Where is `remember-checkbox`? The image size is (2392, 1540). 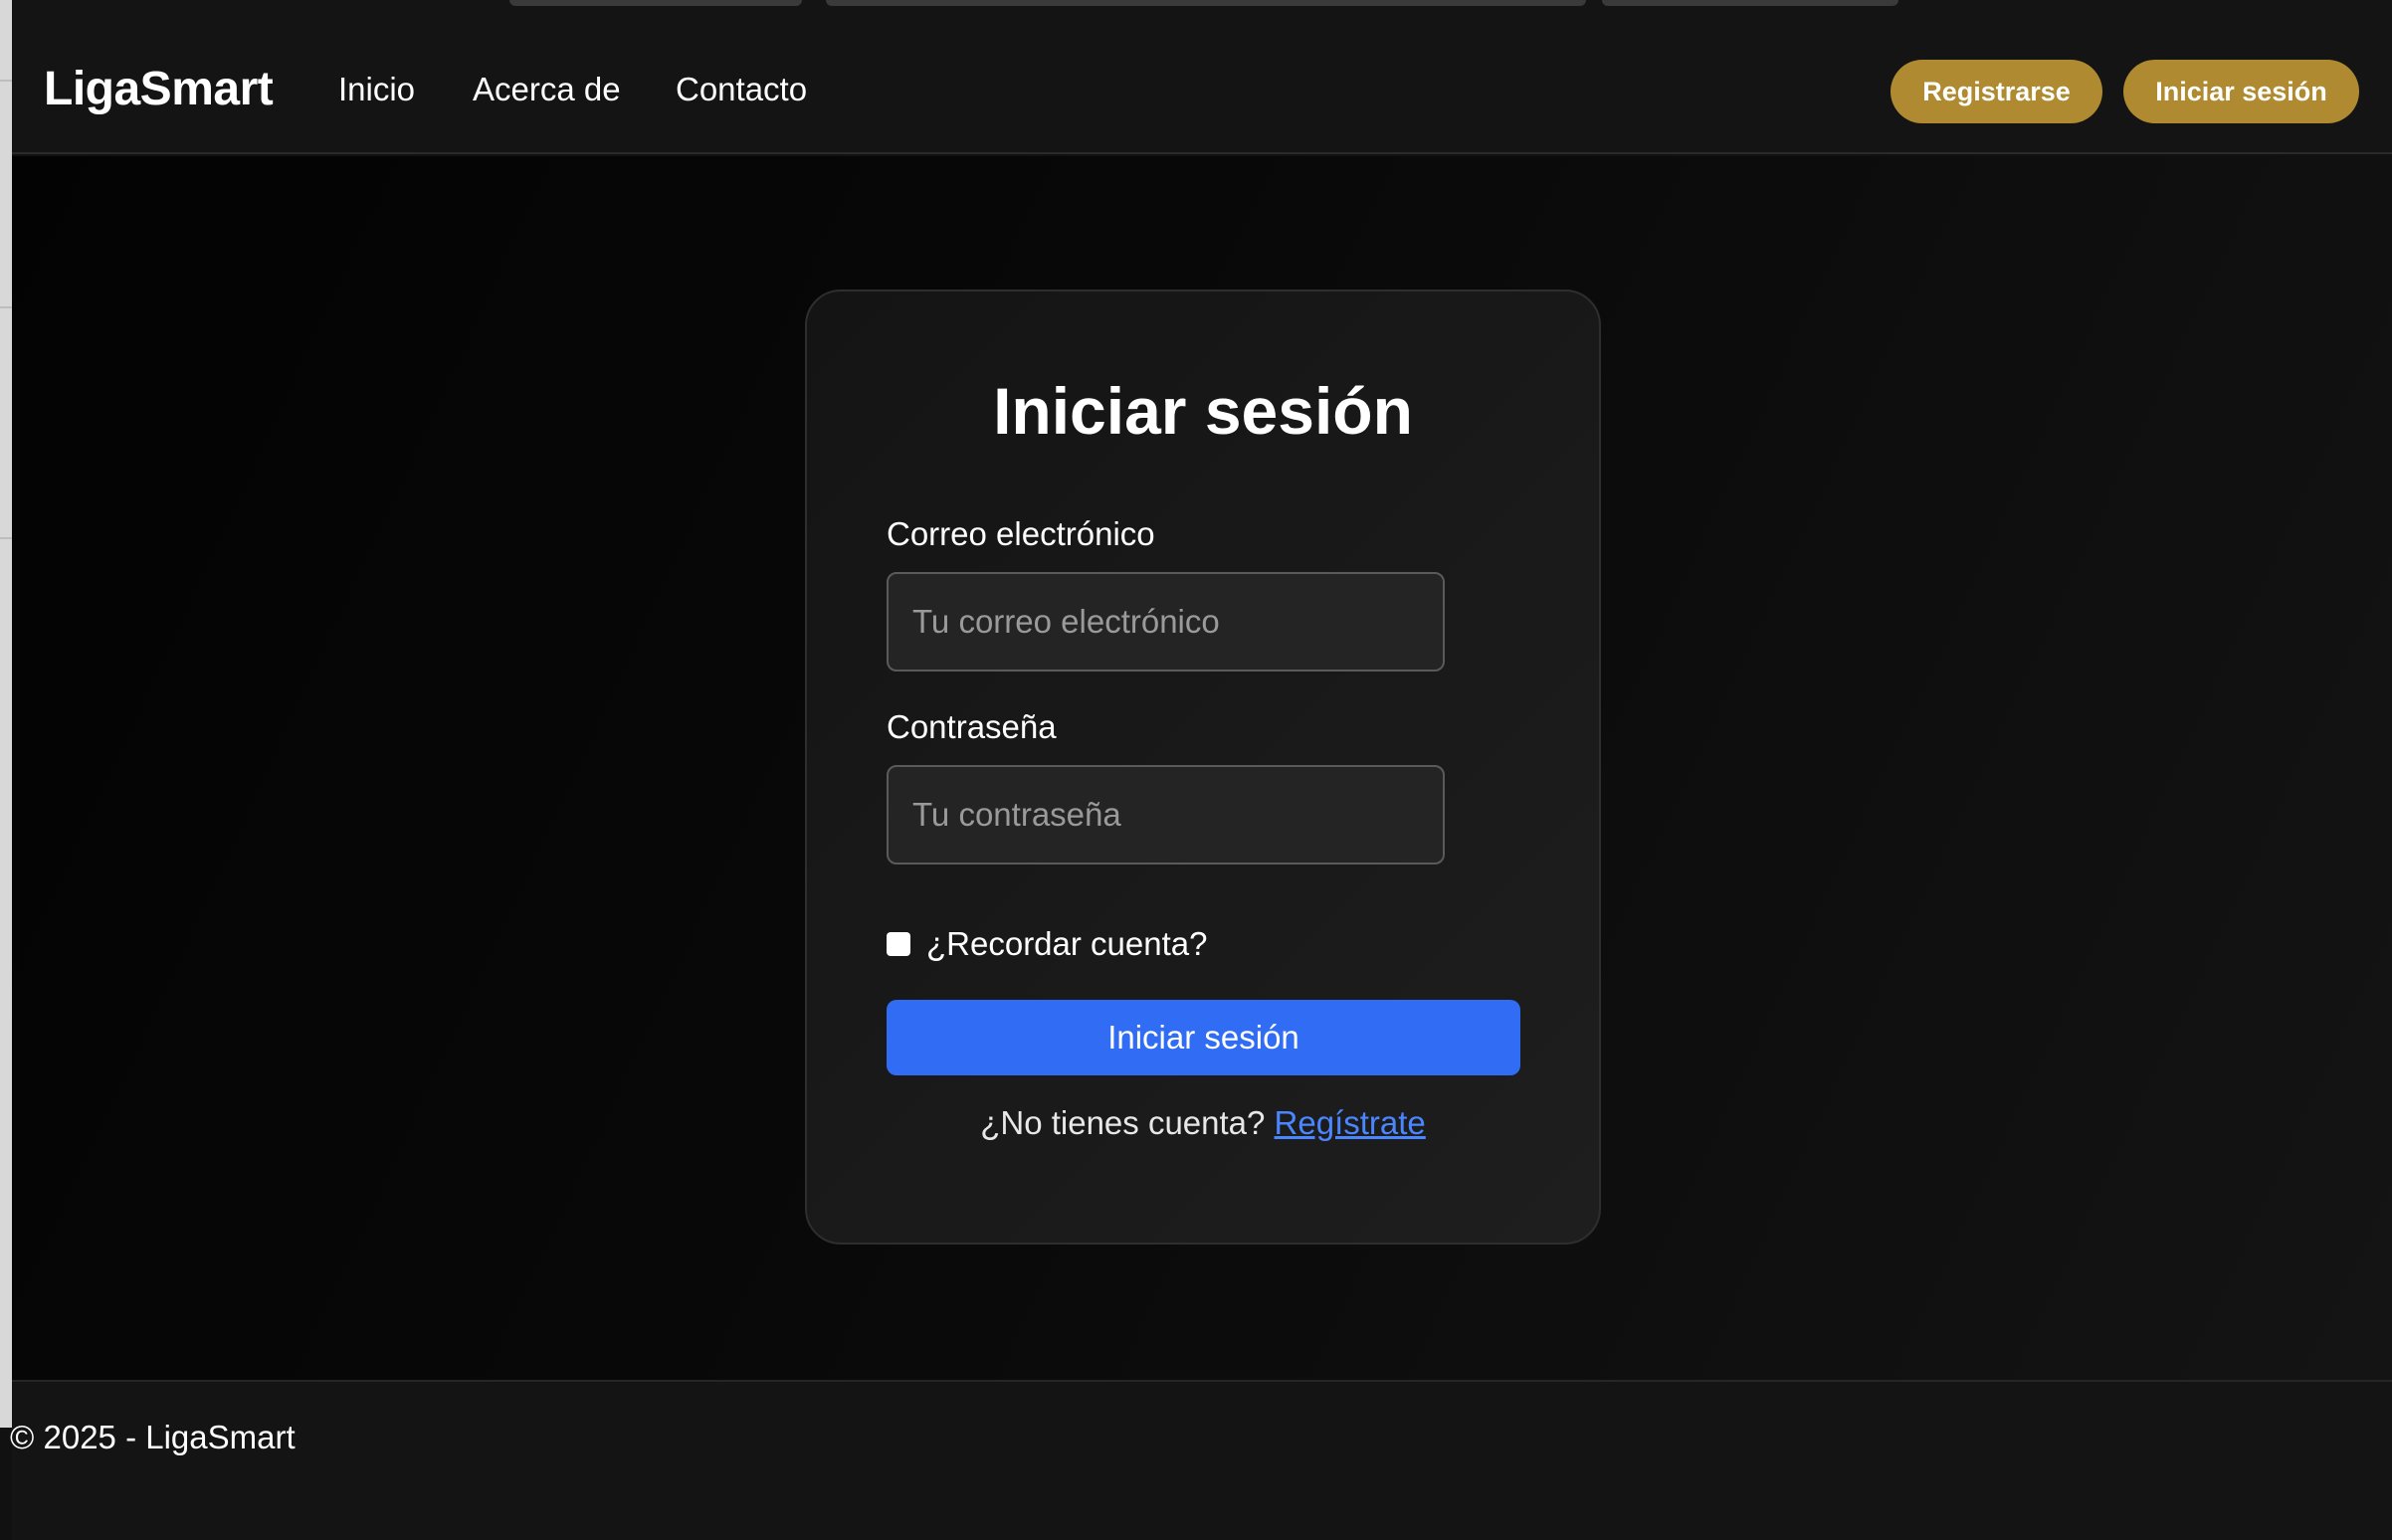
remember-checkbox is located at coordinates (899, 944).